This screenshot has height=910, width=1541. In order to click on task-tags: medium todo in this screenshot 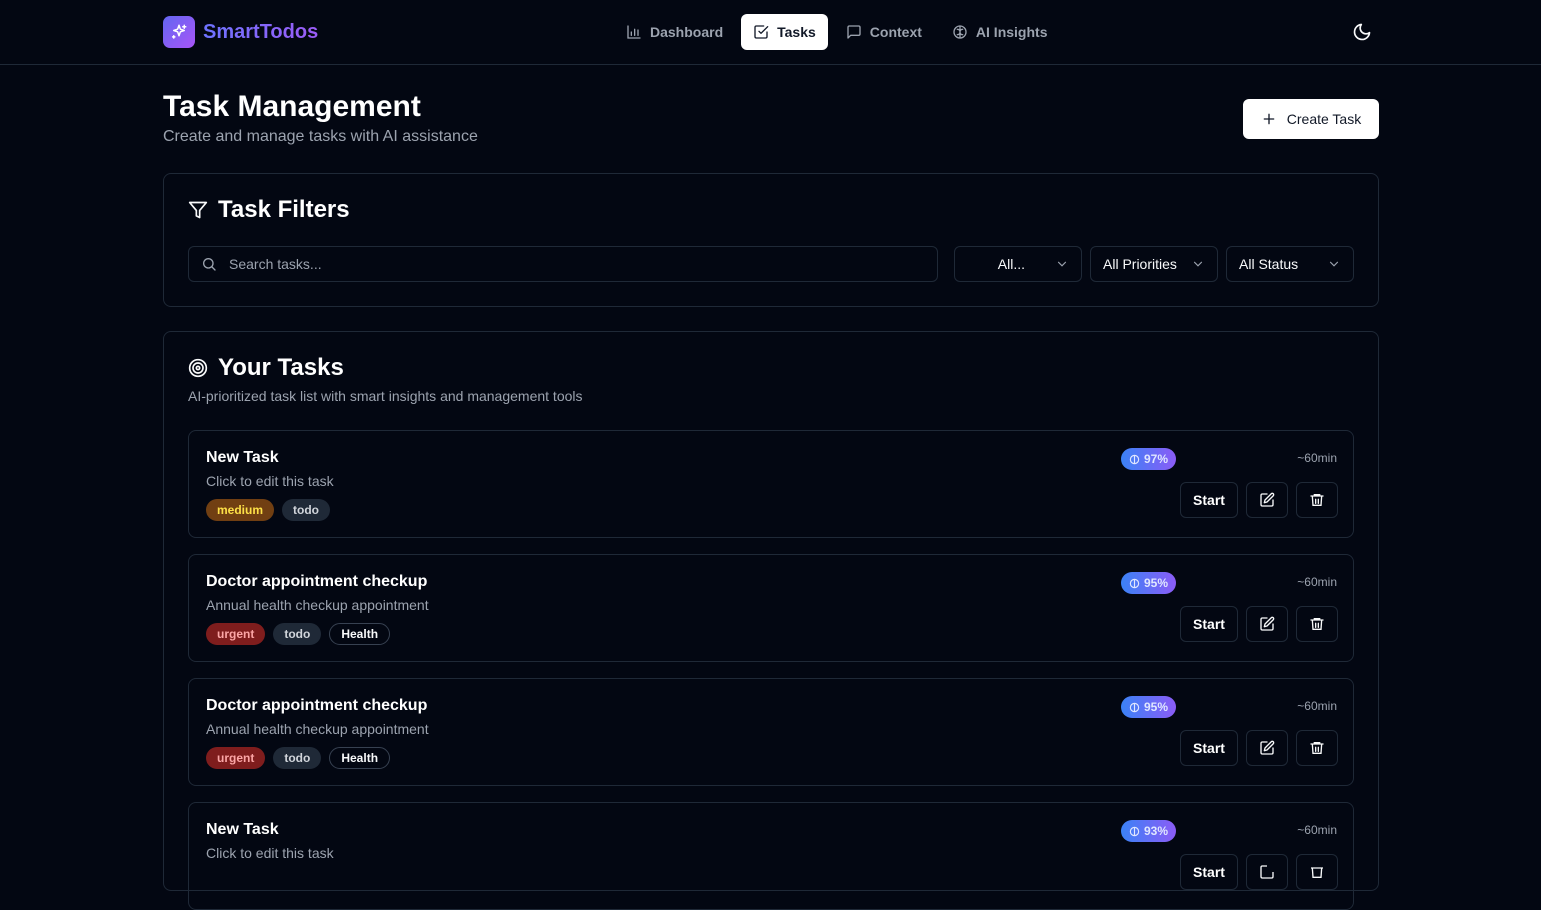, I will do `click(268, 510)`.